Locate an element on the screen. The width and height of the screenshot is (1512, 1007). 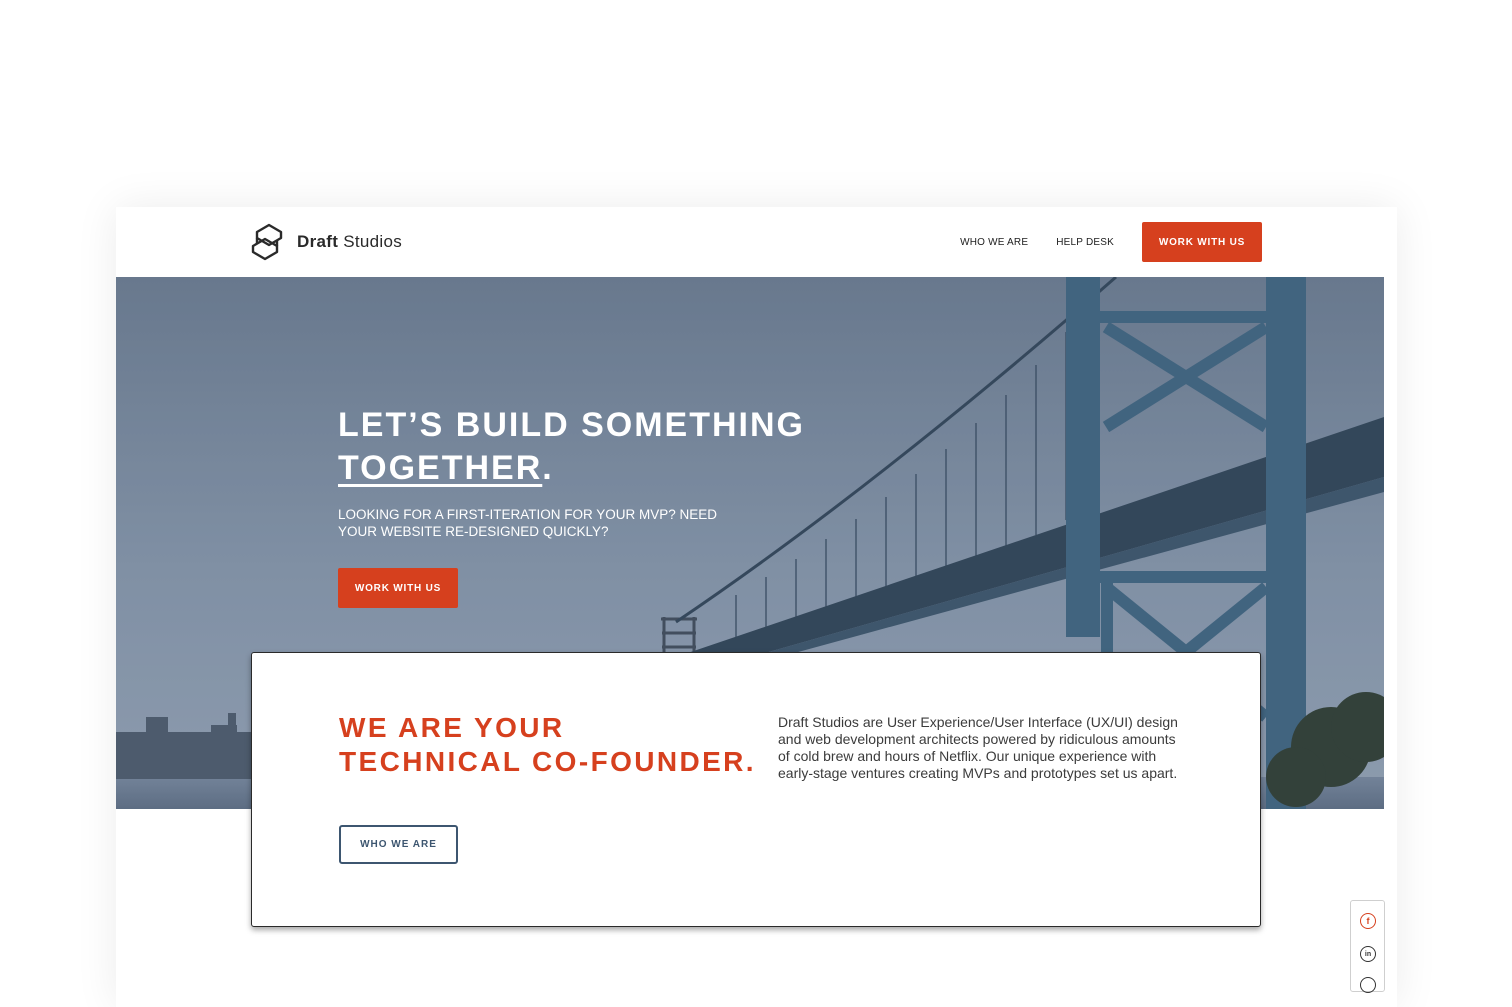
linkedin-icon: in is located at coordinates (1368, 954).